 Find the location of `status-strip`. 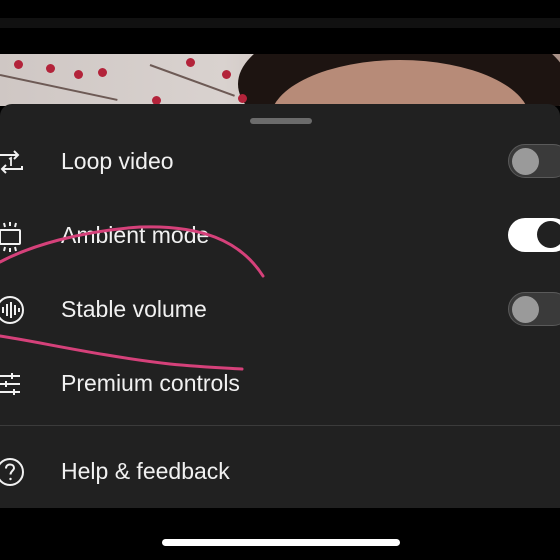

status-strip is located at coordinates (280, 23).